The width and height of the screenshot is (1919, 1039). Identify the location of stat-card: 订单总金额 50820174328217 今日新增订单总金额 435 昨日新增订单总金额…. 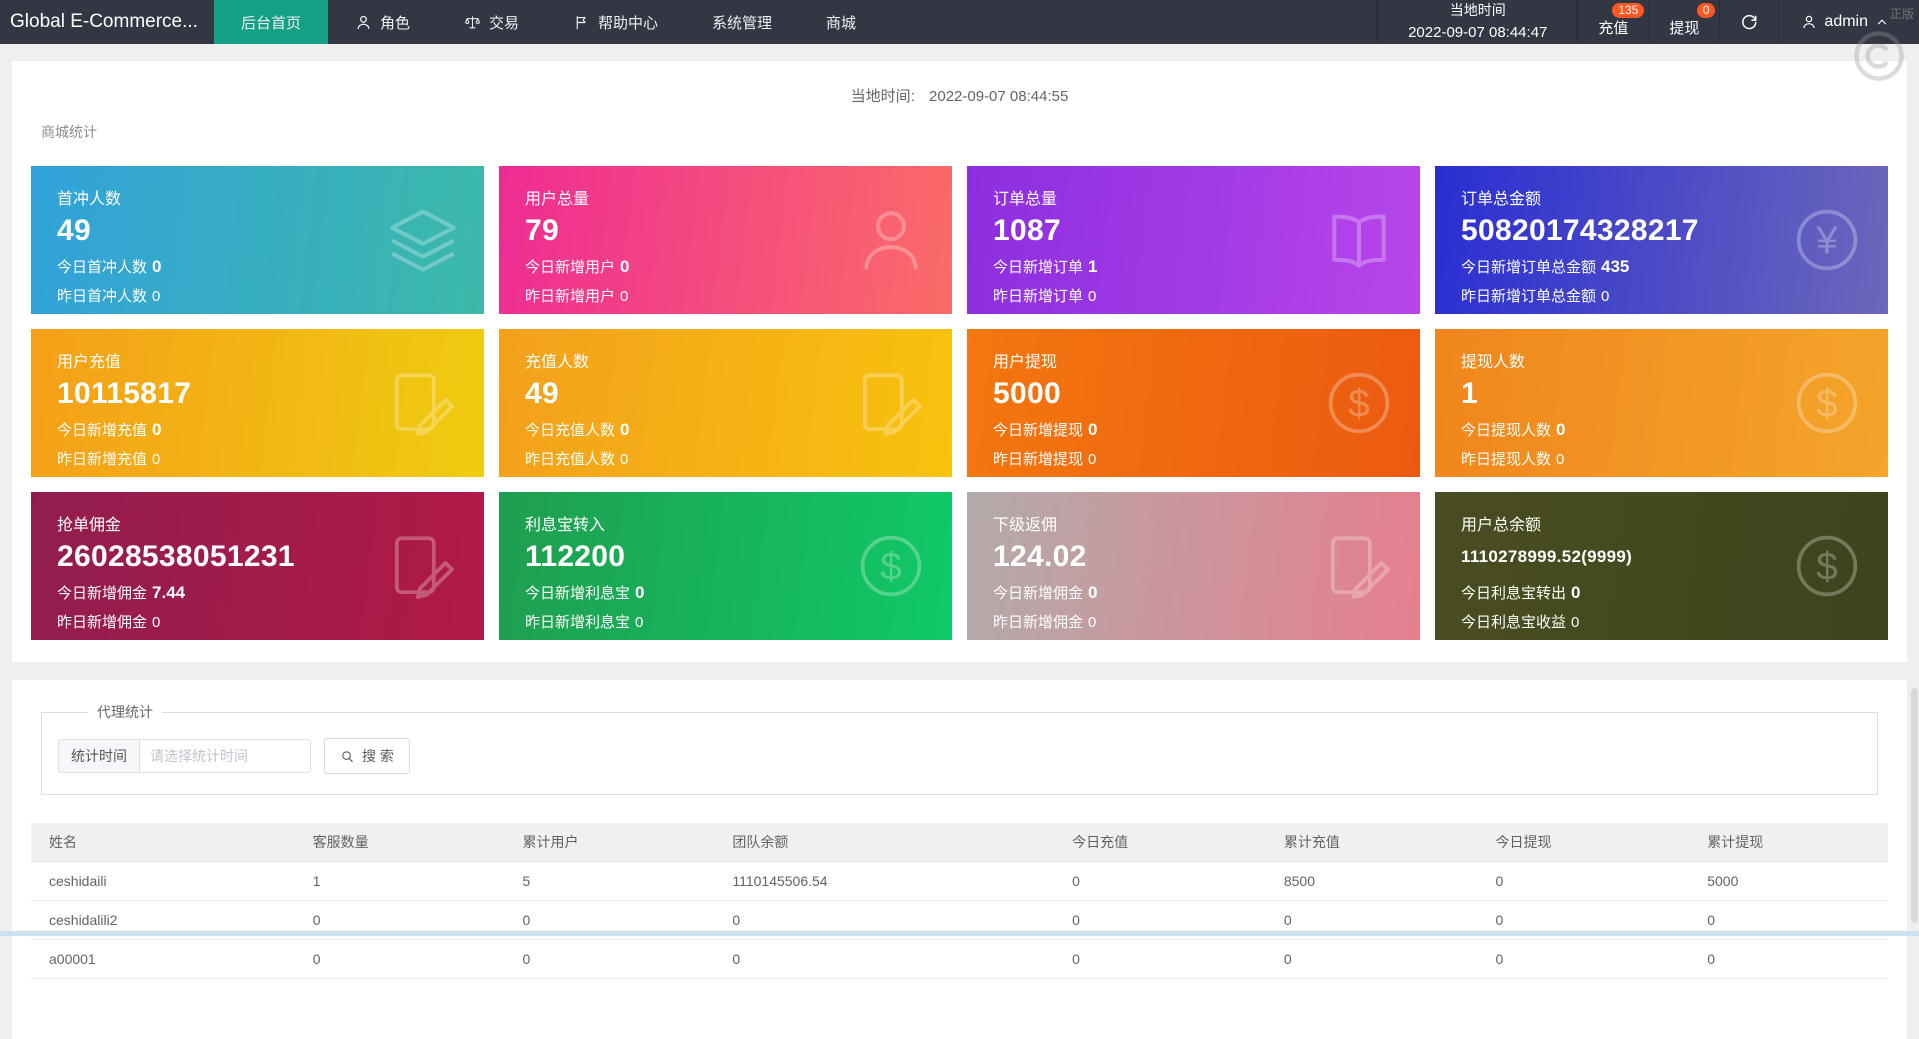
(1661, 240).